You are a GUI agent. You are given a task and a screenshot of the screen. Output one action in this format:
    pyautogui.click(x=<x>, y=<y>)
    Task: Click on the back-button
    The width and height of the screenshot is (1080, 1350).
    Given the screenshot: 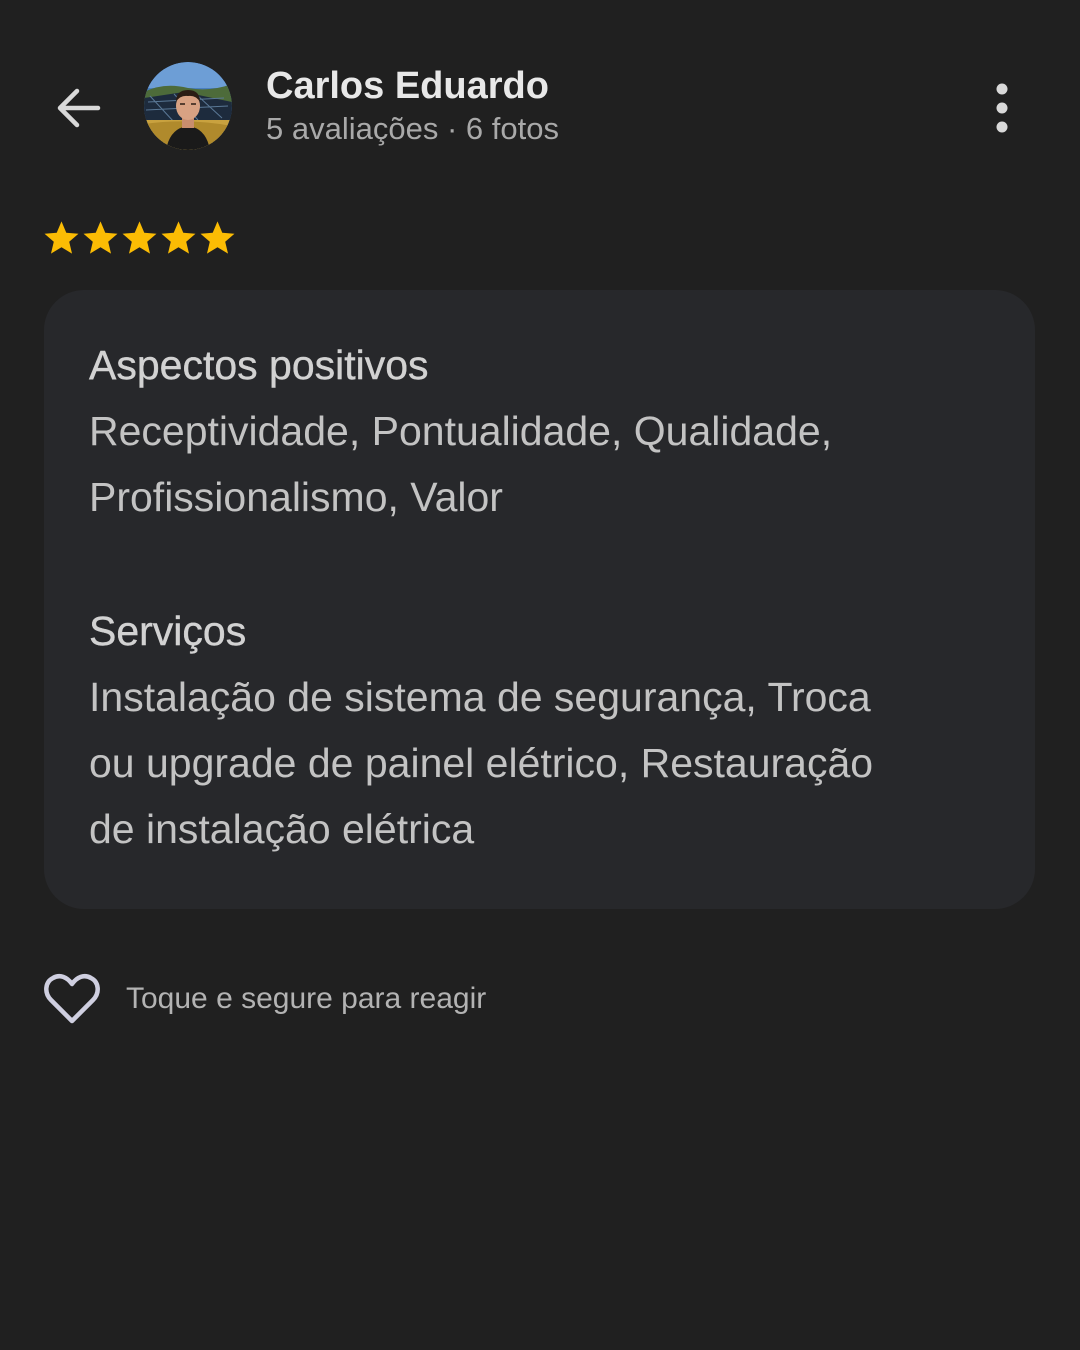 What is the action you would take?
    pyautogui.click(x=78, y=108)
    